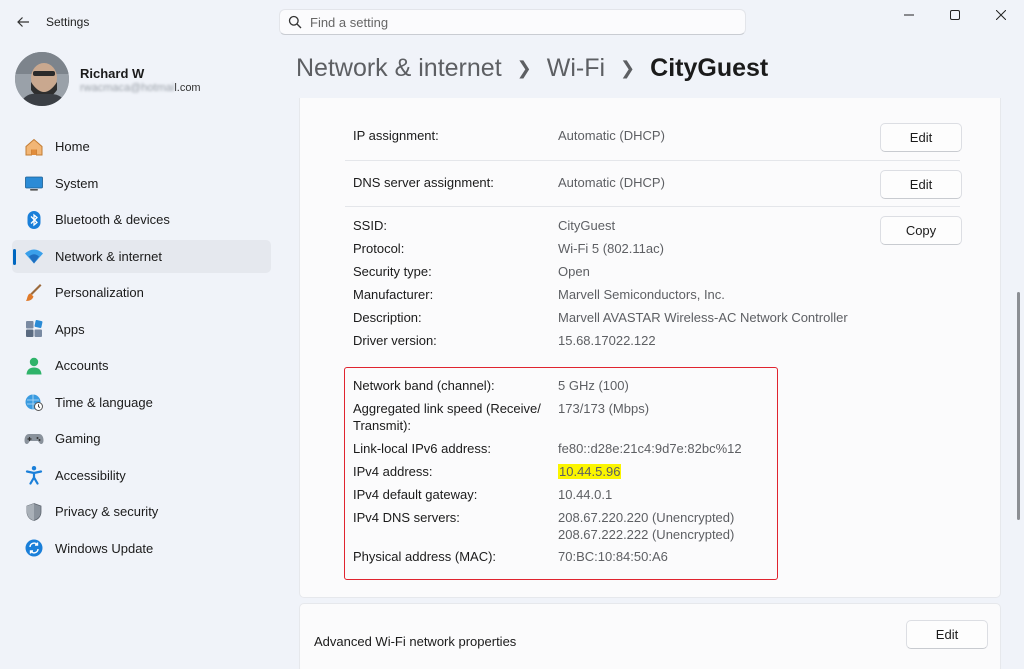  Describe the element at coordinates (34, 147) in the screenshot. I see `home-icon` at that location.